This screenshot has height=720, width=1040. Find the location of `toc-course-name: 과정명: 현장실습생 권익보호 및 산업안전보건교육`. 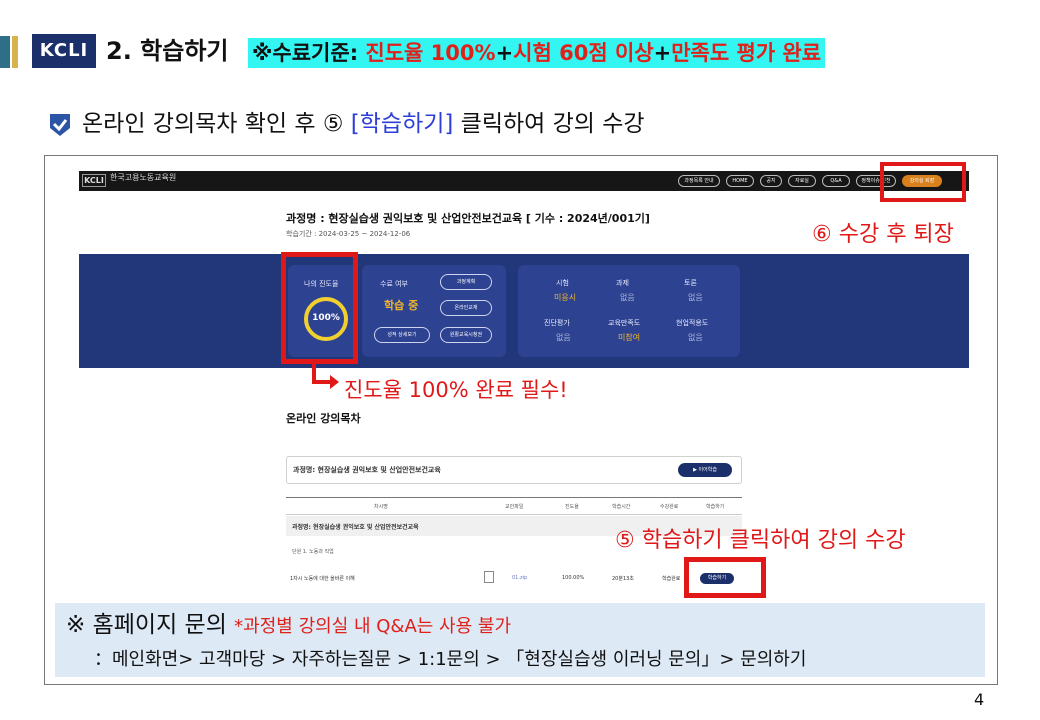

toc-course-name: 과정명: 현장실습생 권익보호 및 산업안전보건교육 is located at coordinates (367, 470).